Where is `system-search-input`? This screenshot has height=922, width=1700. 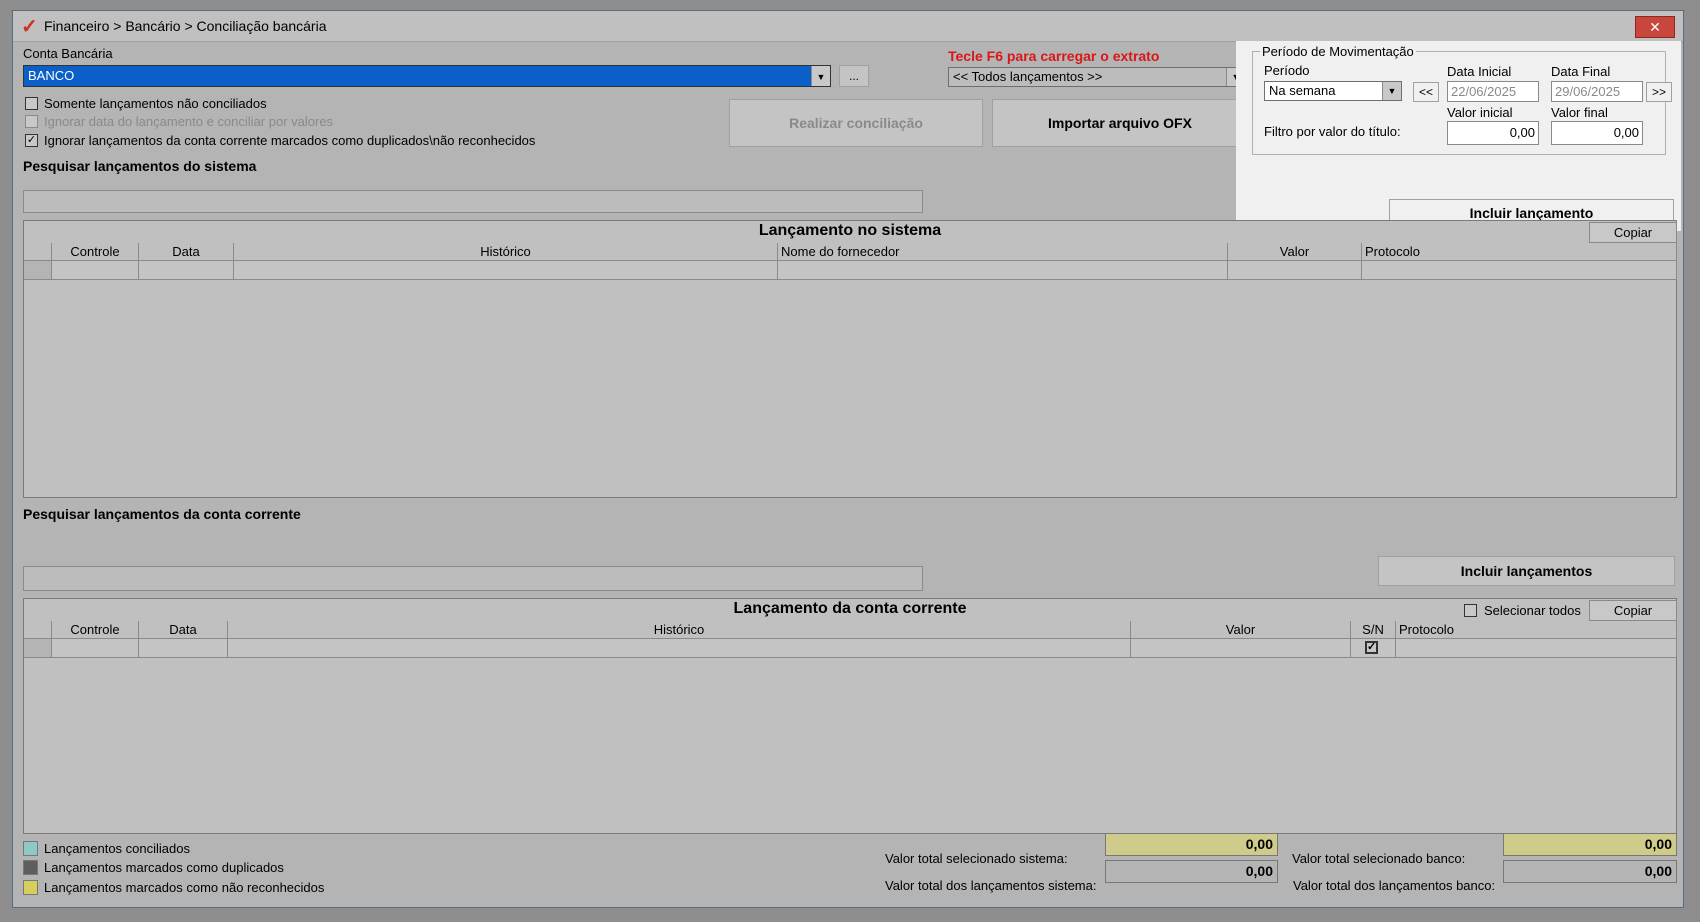
system-search-input is located at coordinates (473, 201).